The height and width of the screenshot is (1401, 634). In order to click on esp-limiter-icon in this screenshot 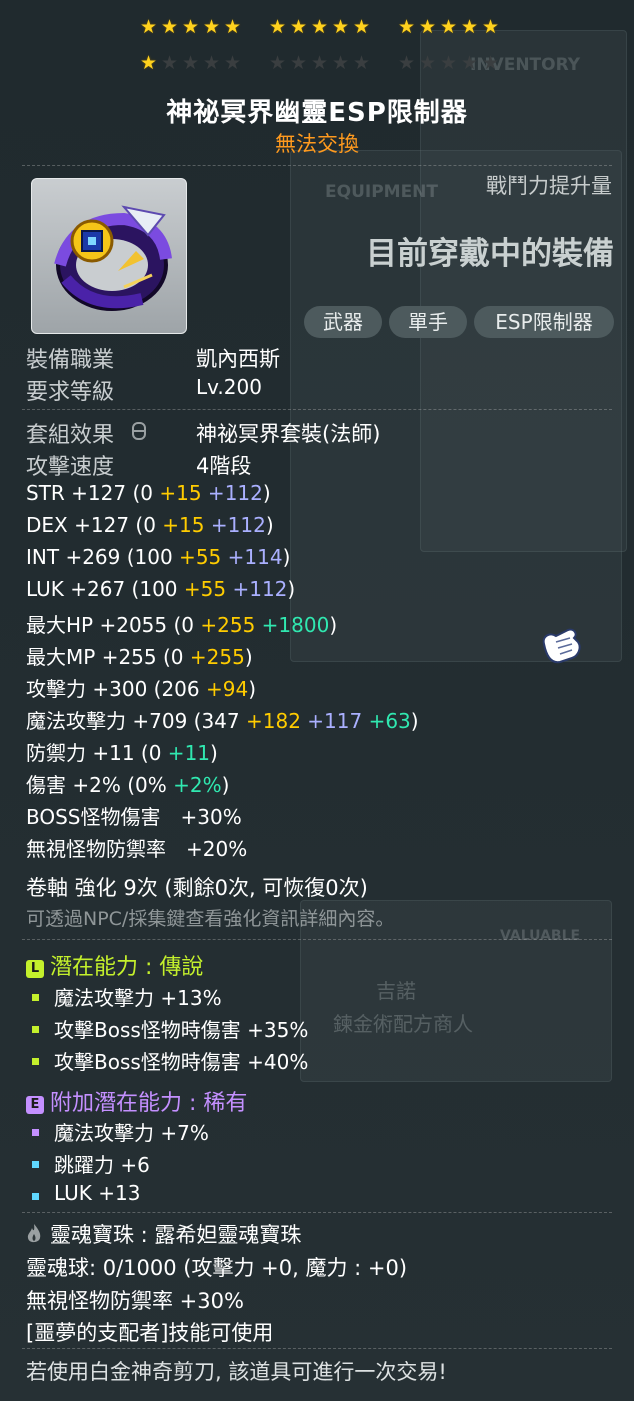, I will do `click(113, 258)`.